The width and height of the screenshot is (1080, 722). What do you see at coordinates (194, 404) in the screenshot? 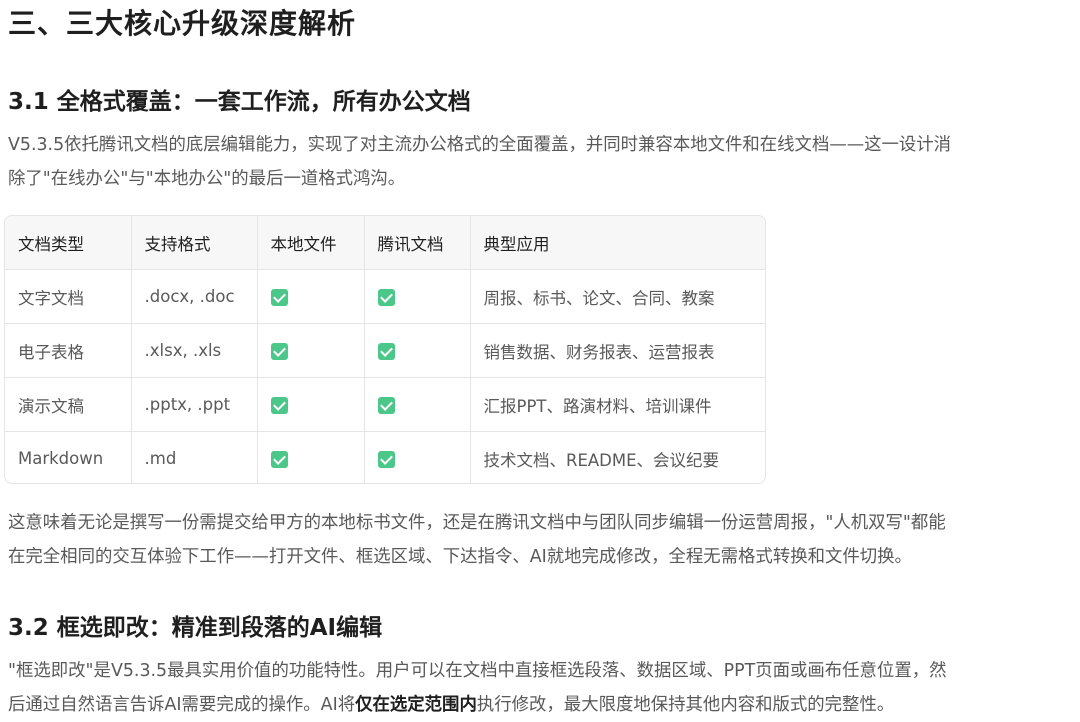
I see `cell-formats: .pptx, .ppt` at bounding box center [194, 404].